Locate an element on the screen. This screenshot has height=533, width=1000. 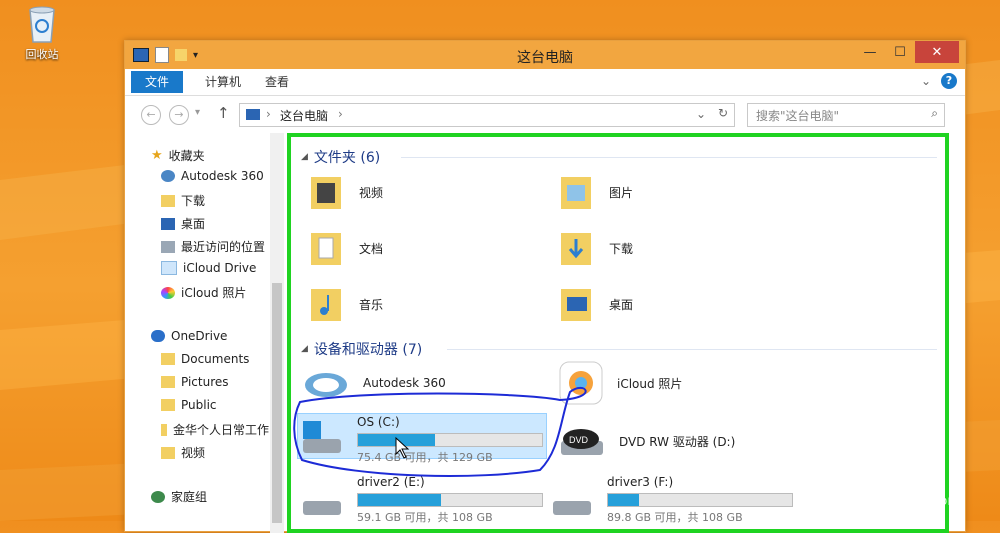
sidebar-item-videos: 视频 is located at coordinates (183, 452).